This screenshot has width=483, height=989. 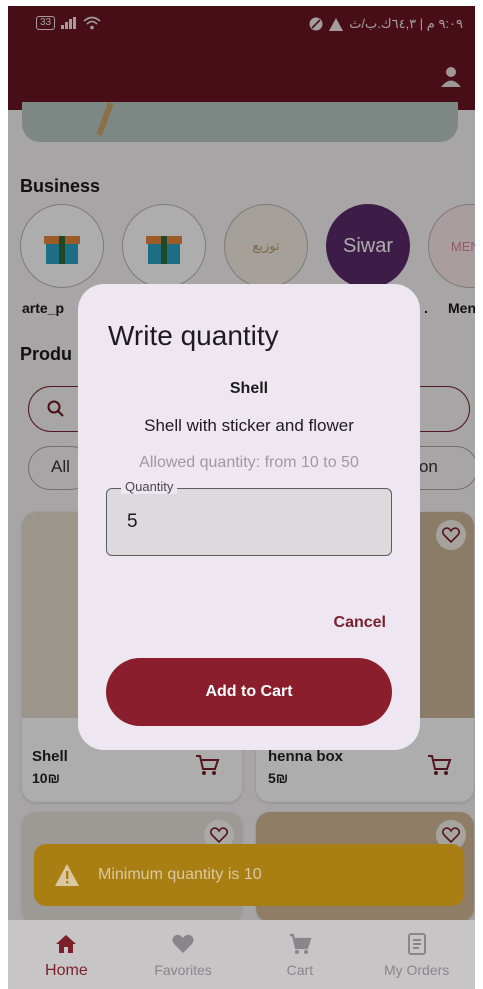 What do you see at coordinates (66, 954) in the screenshot?
I see `nav-home: Home` at bounding box center [66, 954].